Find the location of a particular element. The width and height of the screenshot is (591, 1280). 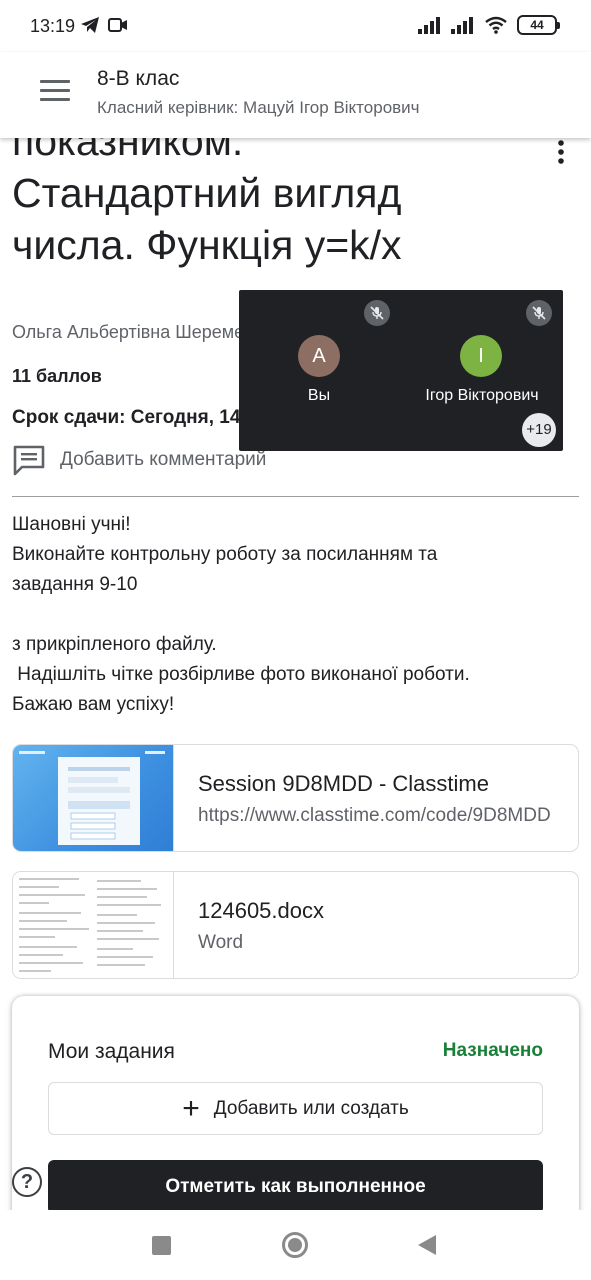

attachment-title: Session 9D8MDD - Classtime is located at coordinates (343, 783).